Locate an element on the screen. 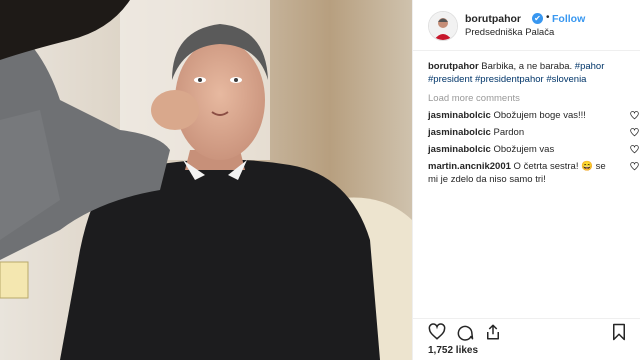  avatar is located at coordinates (443, 26).